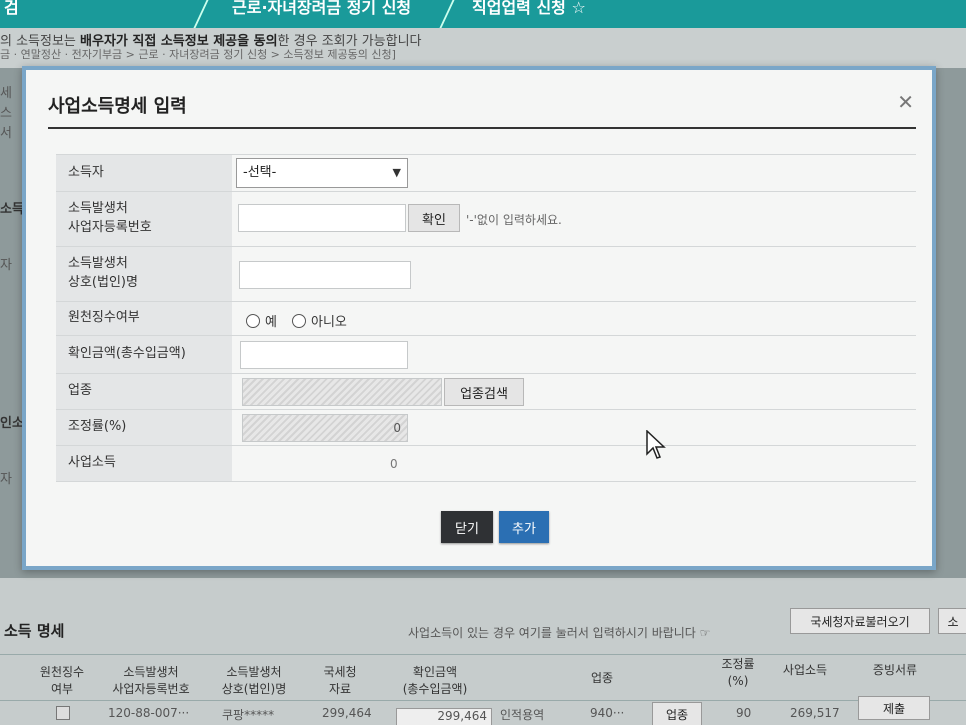  What do you see at coordinates (435, 680) in the screenshot?
I see `th-amount: 확인금액 (총수입금액)` at bounding box center [435, 680].